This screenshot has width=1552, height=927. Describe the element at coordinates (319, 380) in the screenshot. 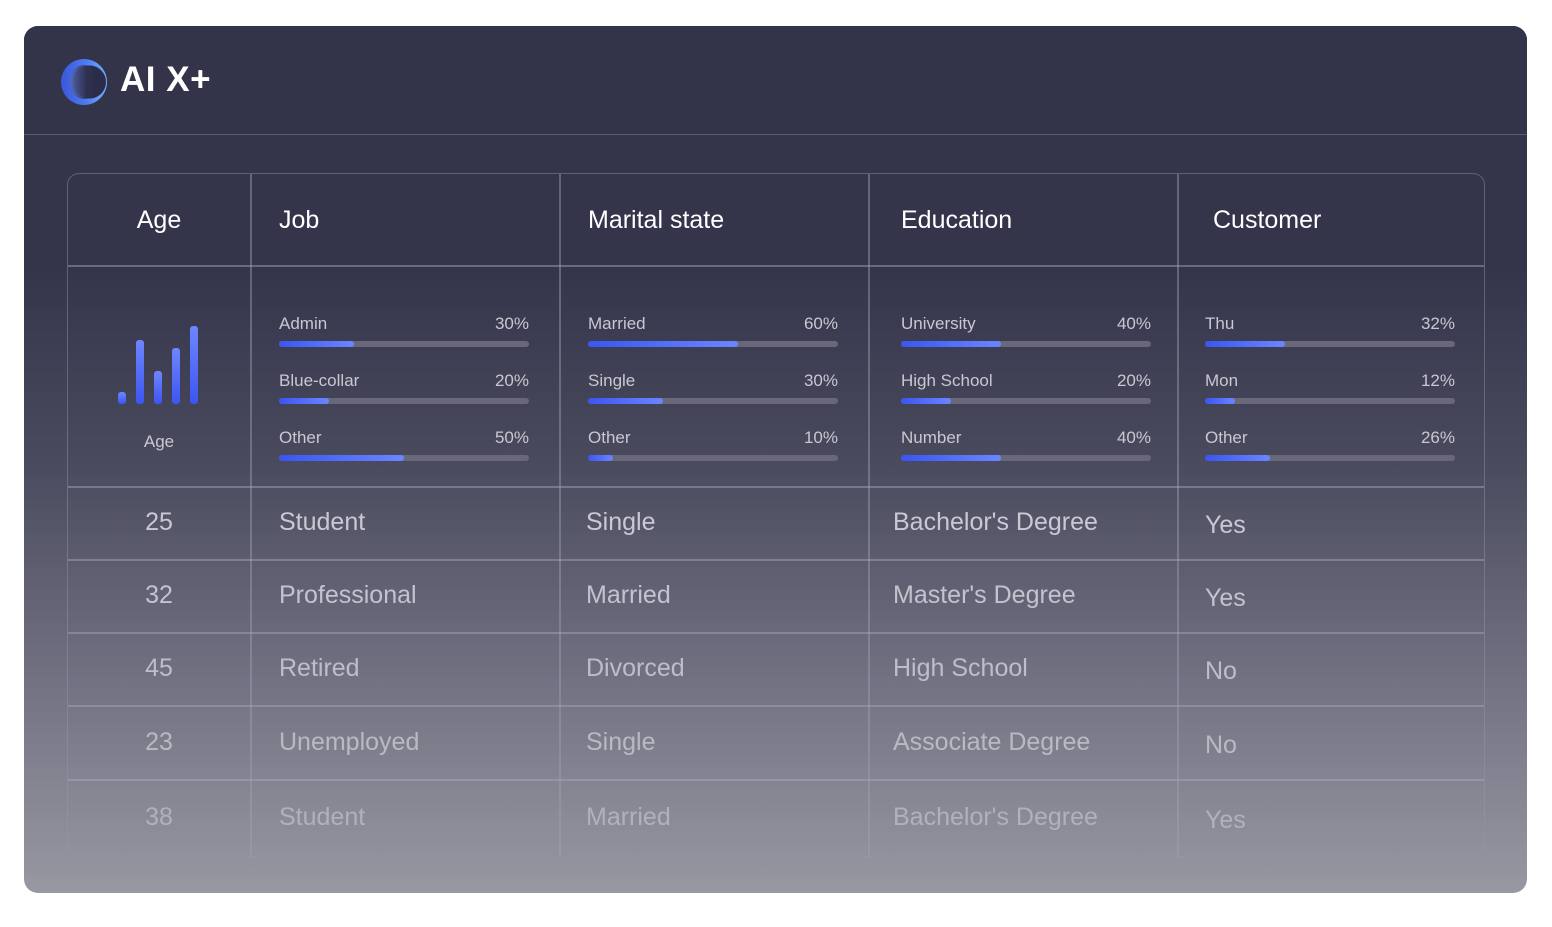

I see `distribution-label: Blue-collar` at that location.